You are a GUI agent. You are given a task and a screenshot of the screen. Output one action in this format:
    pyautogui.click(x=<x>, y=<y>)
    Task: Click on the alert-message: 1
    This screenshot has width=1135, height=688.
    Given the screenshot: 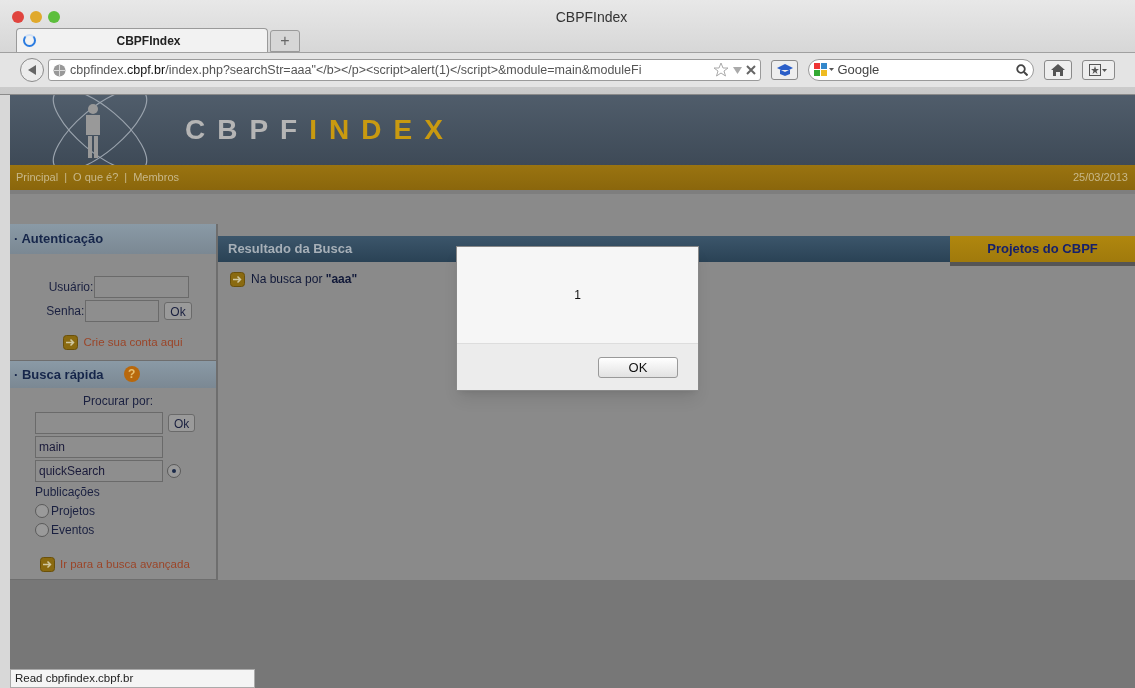 What is the action you would take?
    pyautogui.click(x=577, y=295)
    